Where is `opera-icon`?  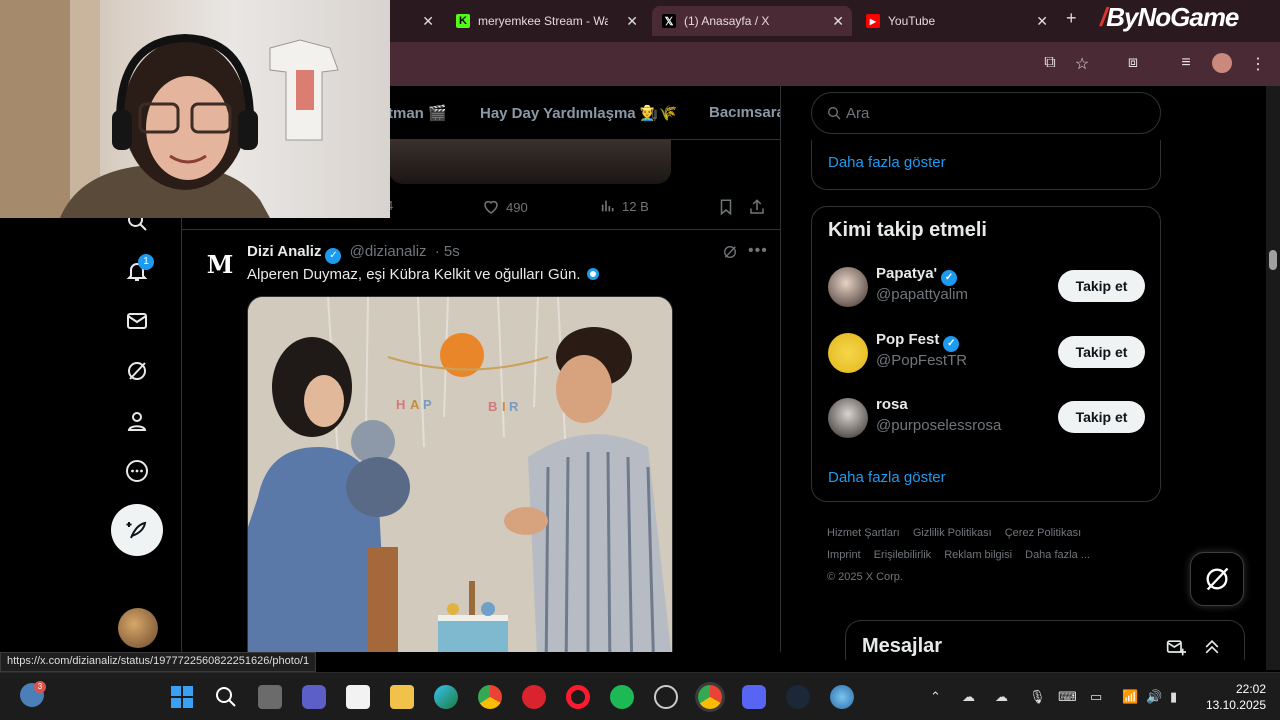 opera-icon is located at coordinates (578, 697).